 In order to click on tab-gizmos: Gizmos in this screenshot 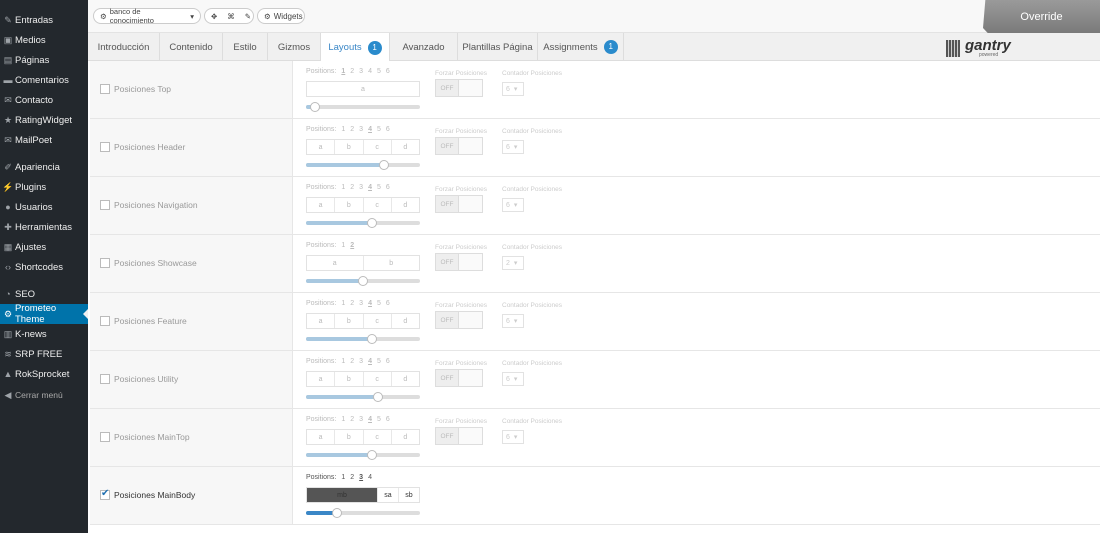, I will do `click(294, 47)`.